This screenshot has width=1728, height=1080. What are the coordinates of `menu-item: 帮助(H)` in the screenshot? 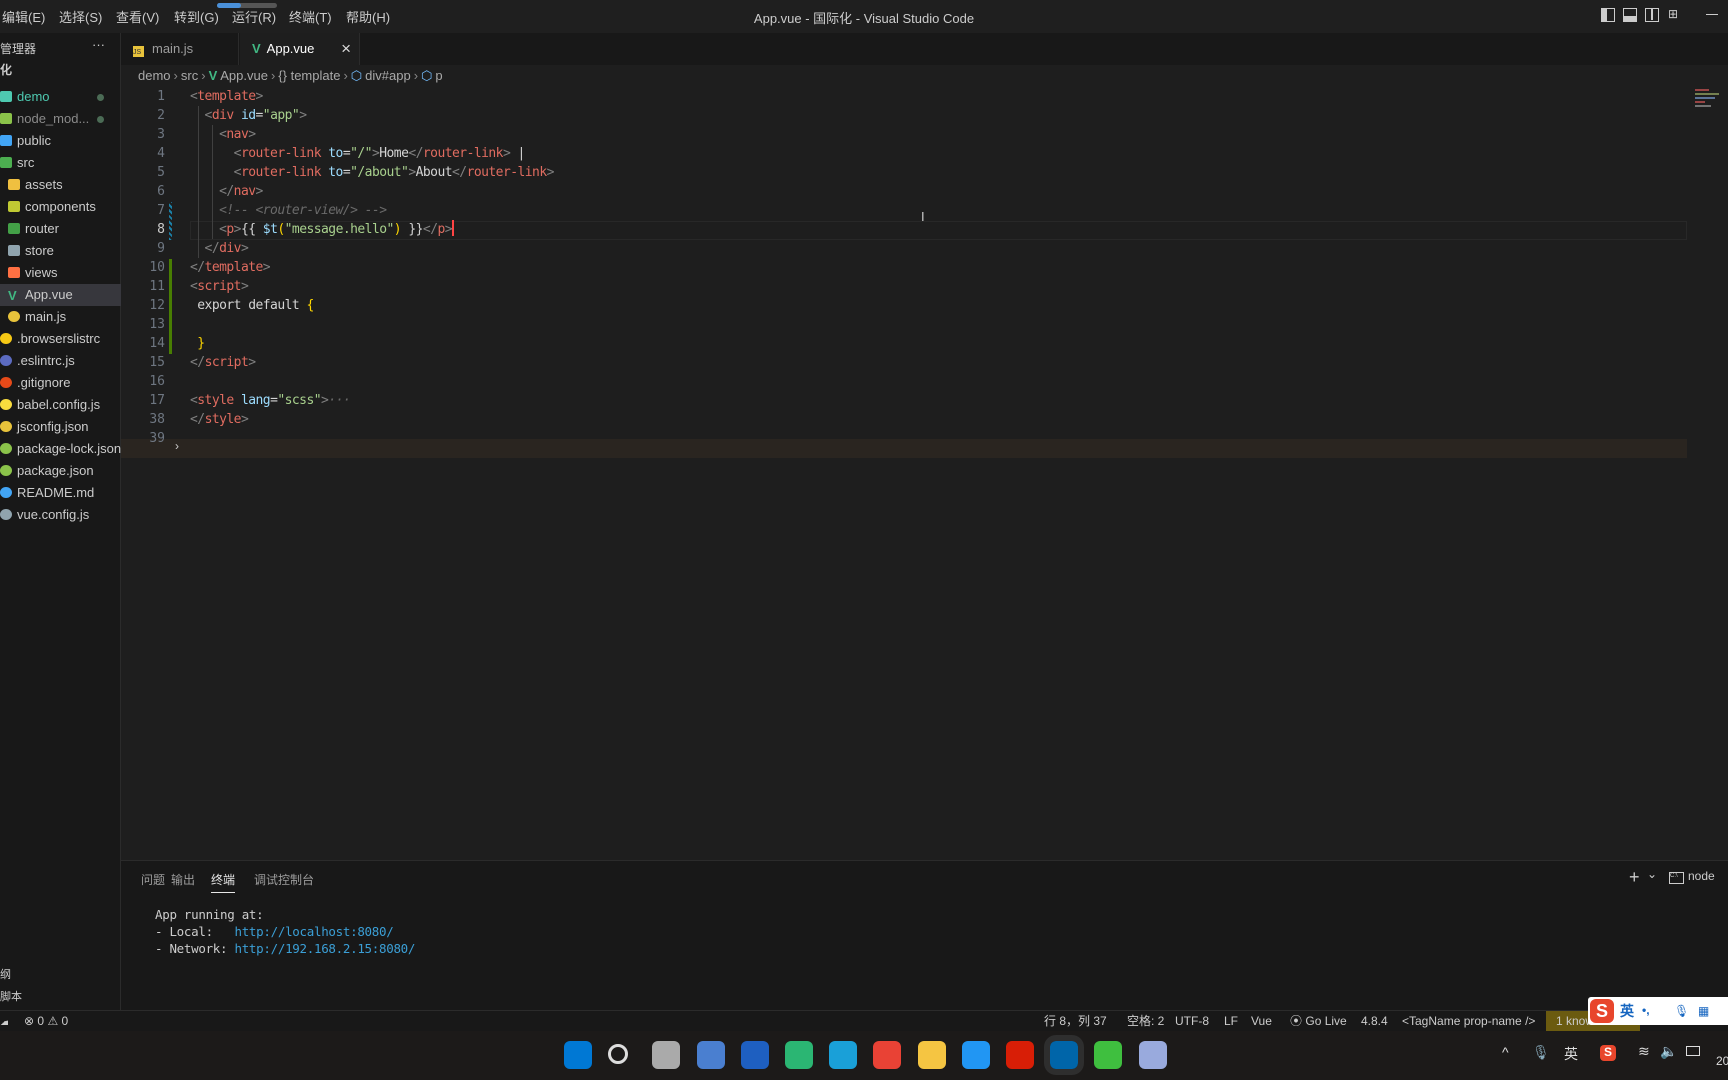 It's located at (368, 16).